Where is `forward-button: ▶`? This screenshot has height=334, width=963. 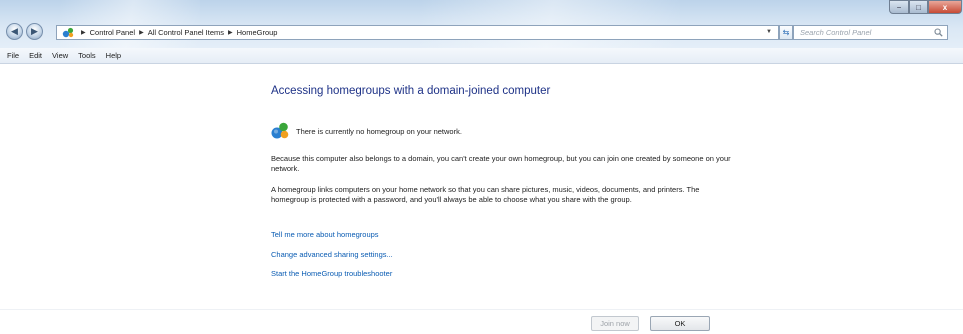 forward-button: ▶ is located at coordinates (34, 31).